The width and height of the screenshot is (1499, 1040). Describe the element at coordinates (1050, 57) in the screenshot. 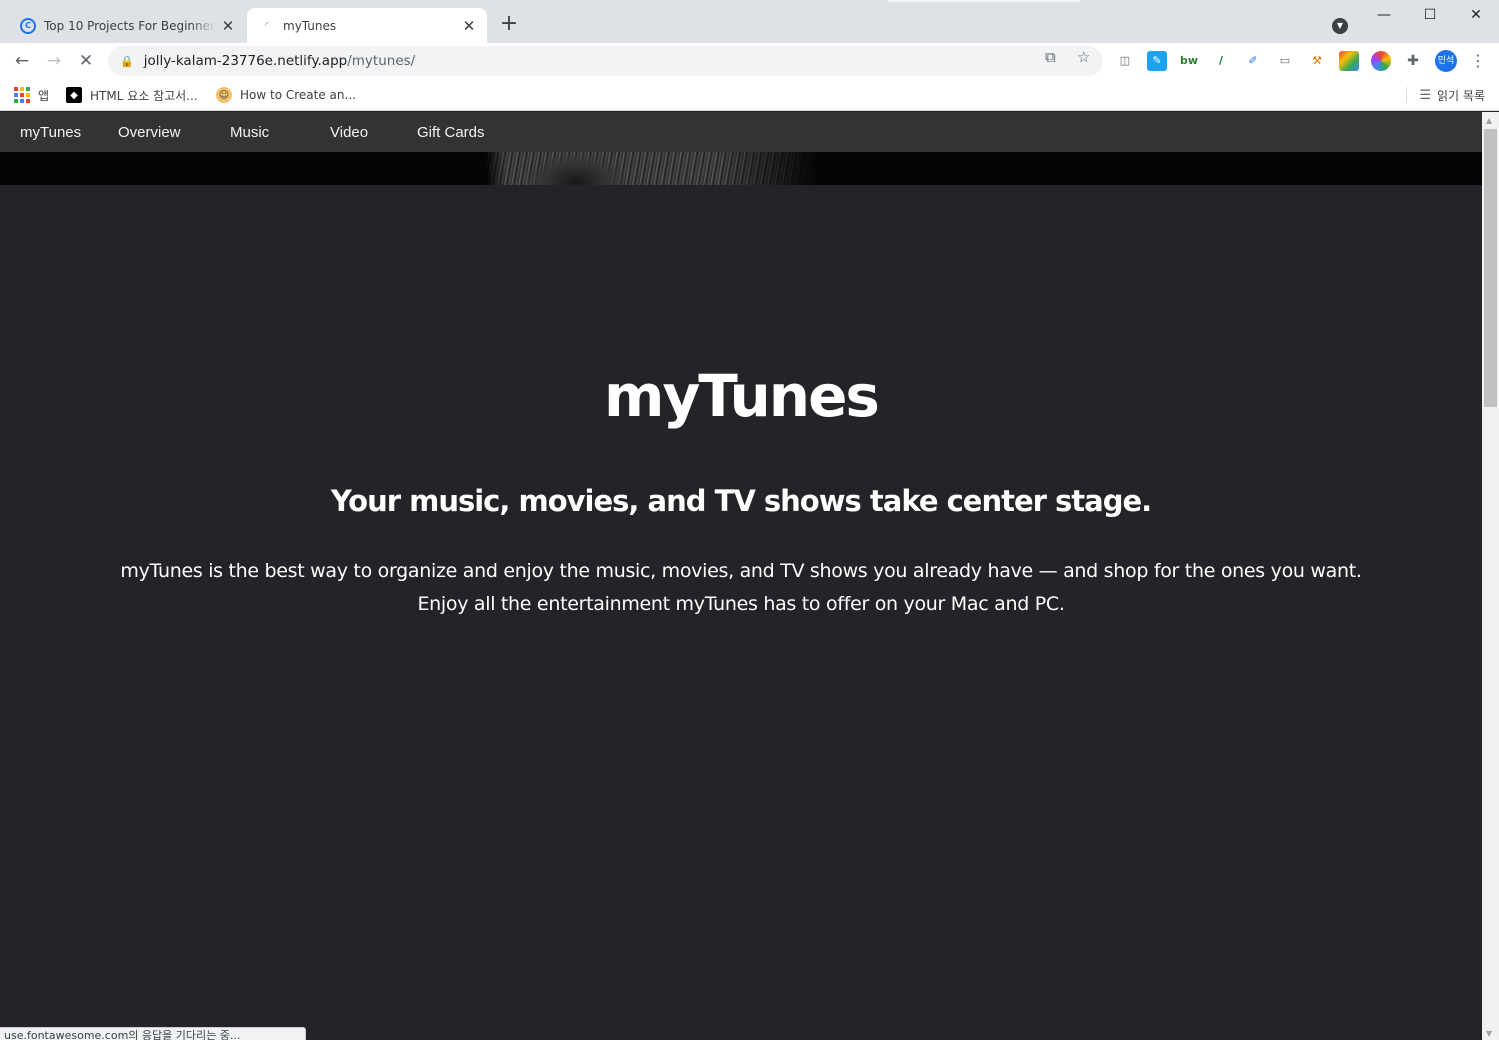

I see `translate-icon: ⧉` at that location.